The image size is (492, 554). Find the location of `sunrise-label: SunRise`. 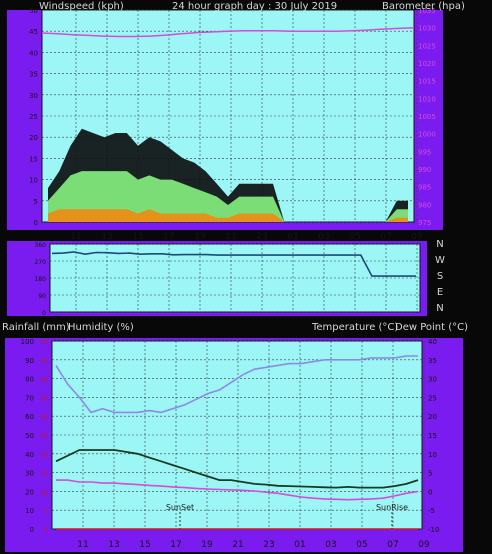

sunrise-label: SunRise is located at coordinates (392, 507).